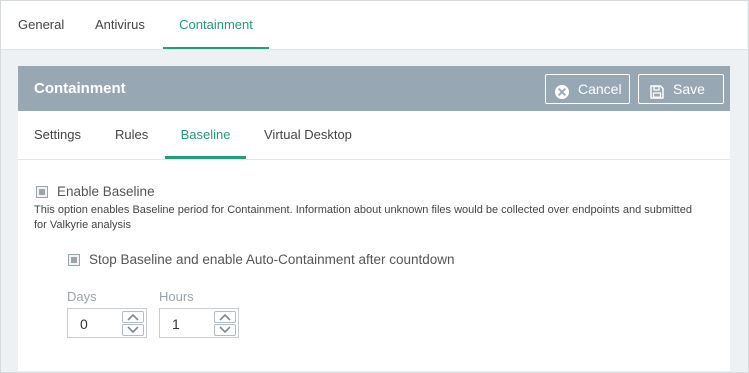  What do you see at coordinates (84, 324) in the screenshot?
I see `days-value: 0` at bounding box center [84, 324].